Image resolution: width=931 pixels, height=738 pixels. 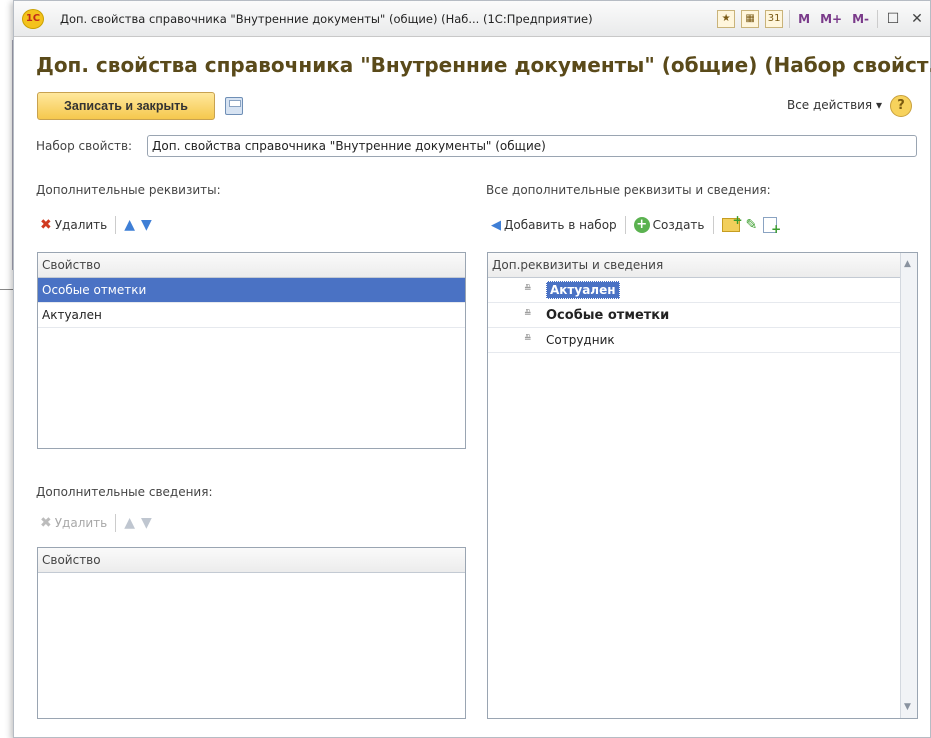 I want to click on copy-icon, so click(x=772, y=226).